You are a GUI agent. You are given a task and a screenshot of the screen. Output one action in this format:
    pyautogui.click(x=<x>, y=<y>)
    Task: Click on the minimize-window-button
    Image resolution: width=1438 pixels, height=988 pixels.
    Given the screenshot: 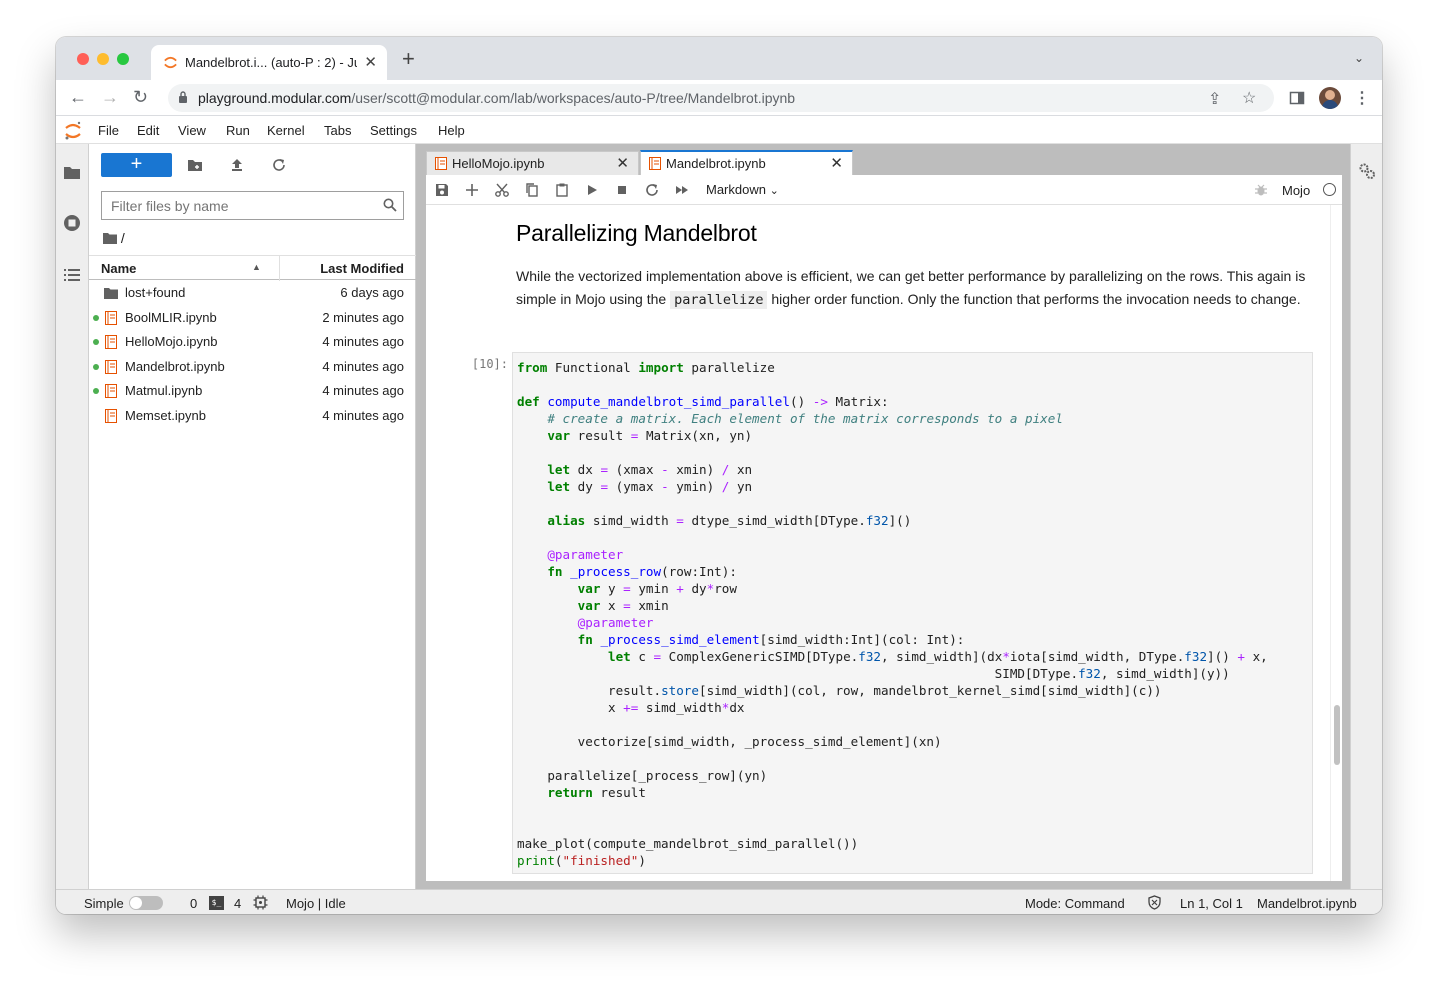 What is the action you would take?
    pyautogui.click(x=103, y=59)
    